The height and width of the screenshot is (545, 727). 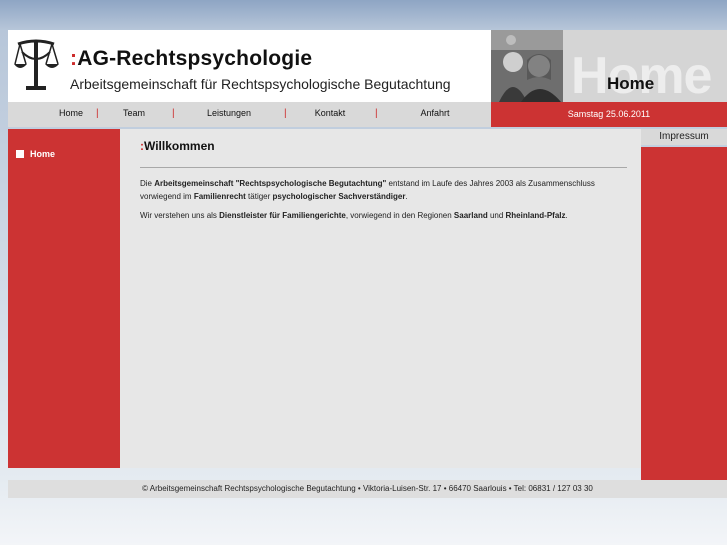 I want to click on page-title: :Willkommen, so click(x=177, y=146).